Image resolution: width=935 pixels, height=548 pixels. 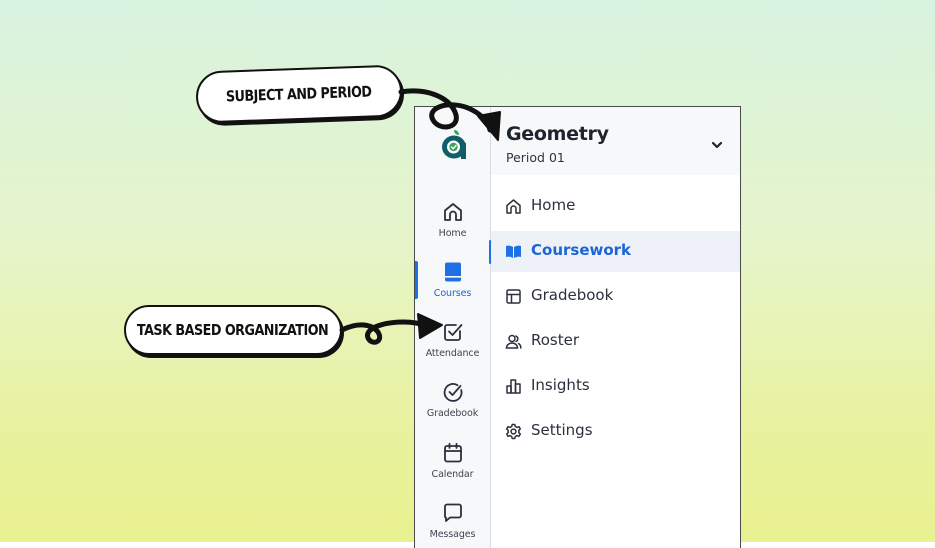 What do you see at coordinates (452, 293) in the screenshot?
I see `rail-label: Courses` at bounding box center [452, 293].